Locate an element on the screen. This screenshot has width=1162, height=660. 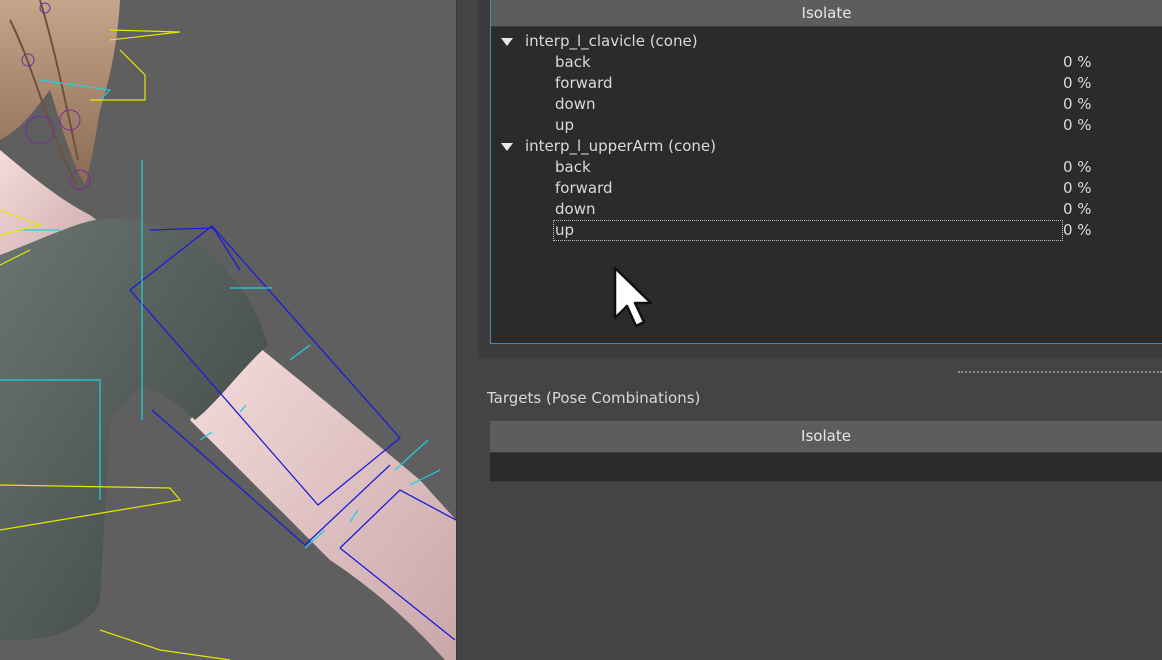
tree-item-upperarm-back: back 0 % is located at coordinates (826, 167).